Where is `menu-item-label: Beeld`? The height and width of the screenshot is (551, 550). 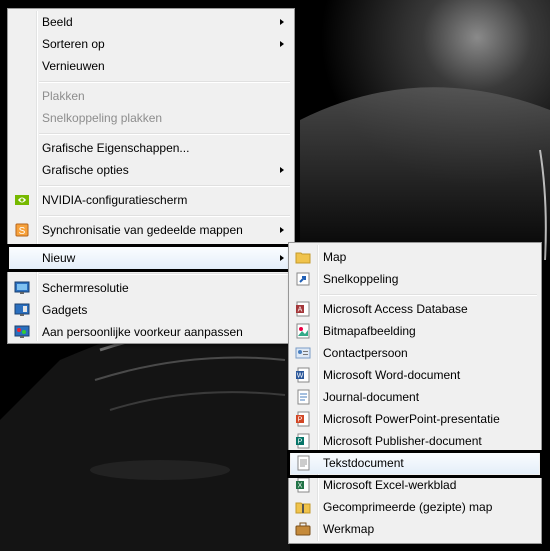 menu-item-label: Beeld is located at coordinates (57, 22).